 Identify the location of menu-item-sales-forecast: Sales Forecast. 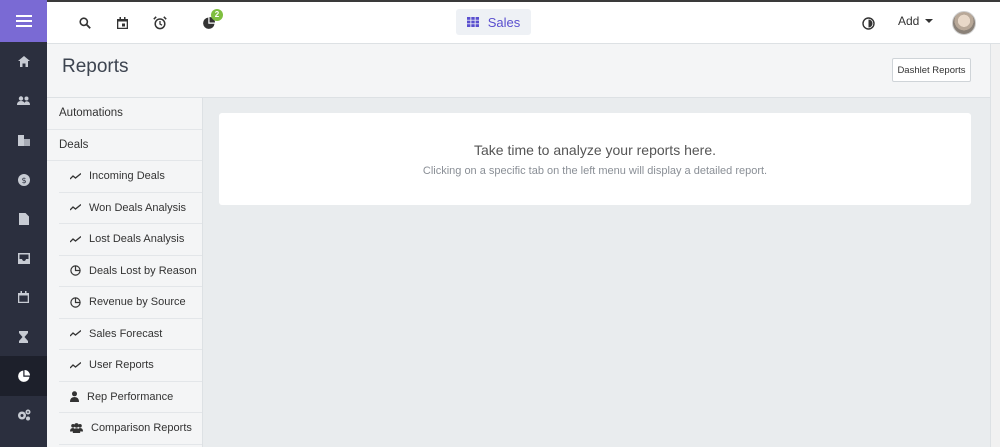
(130, 334).